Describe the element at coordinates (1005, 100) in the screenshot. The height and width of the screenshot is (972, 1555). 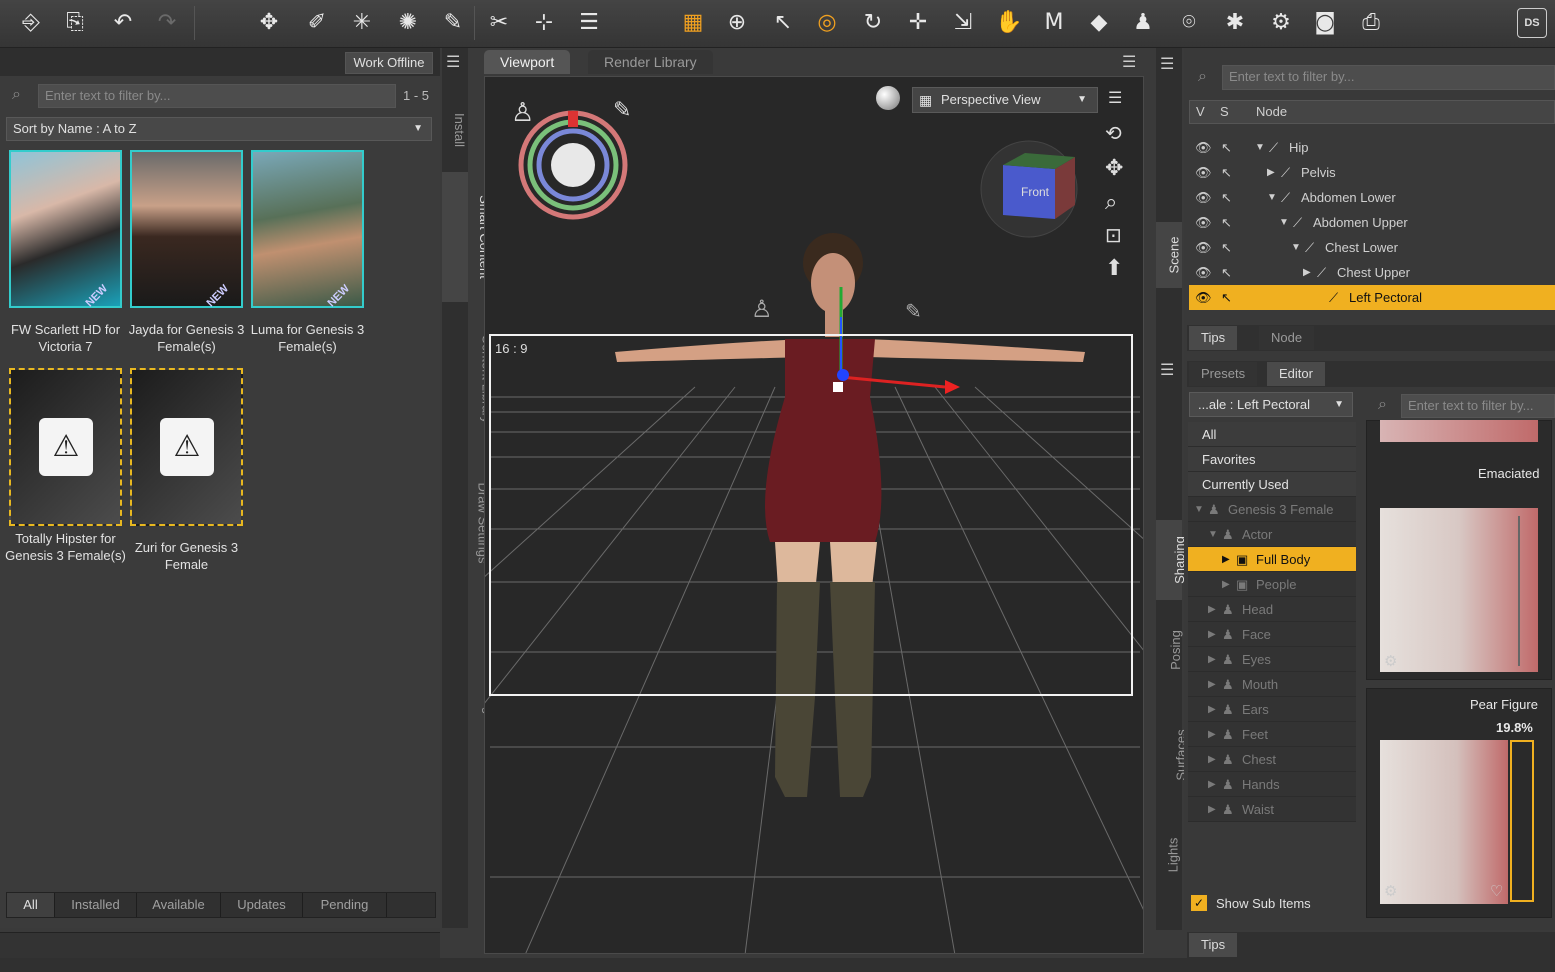
I see `view-dropdown: ▦ Perspective View ▼` at that location.